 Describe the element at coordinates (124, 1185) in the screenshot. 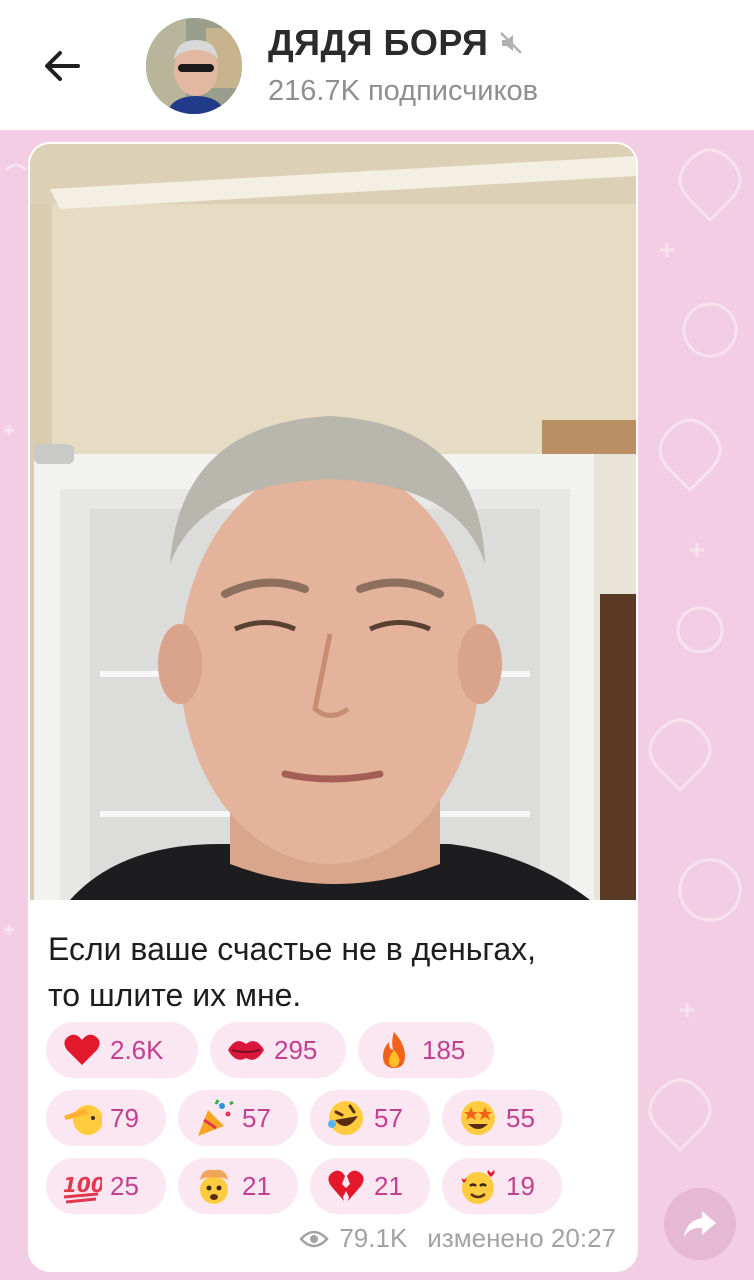

I see `reaction-count: 25` at that location.